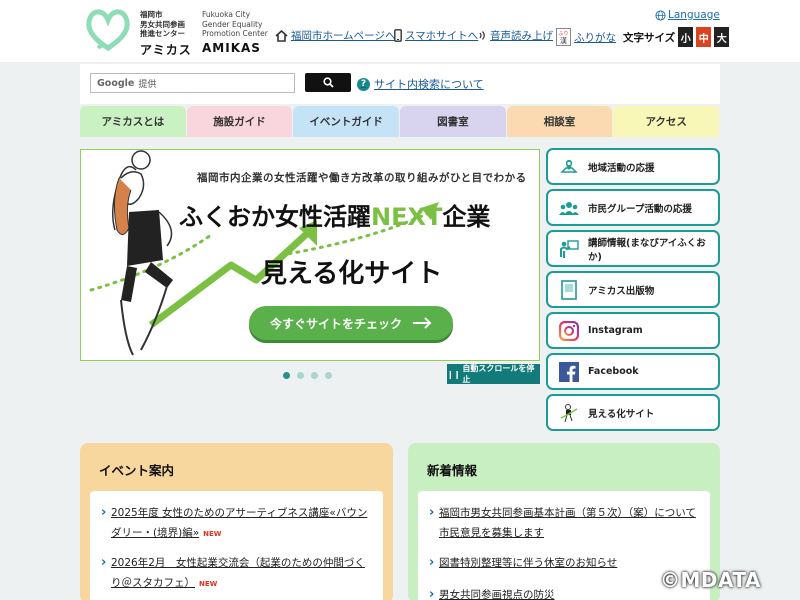  What do you see at coordinates (239, 523) in the screenshot?
I see `event-link-1: 2025年度 女性のためのアサーティブネス講座«バウンダリー・(境界)編»` at bounding box center [239, 523].